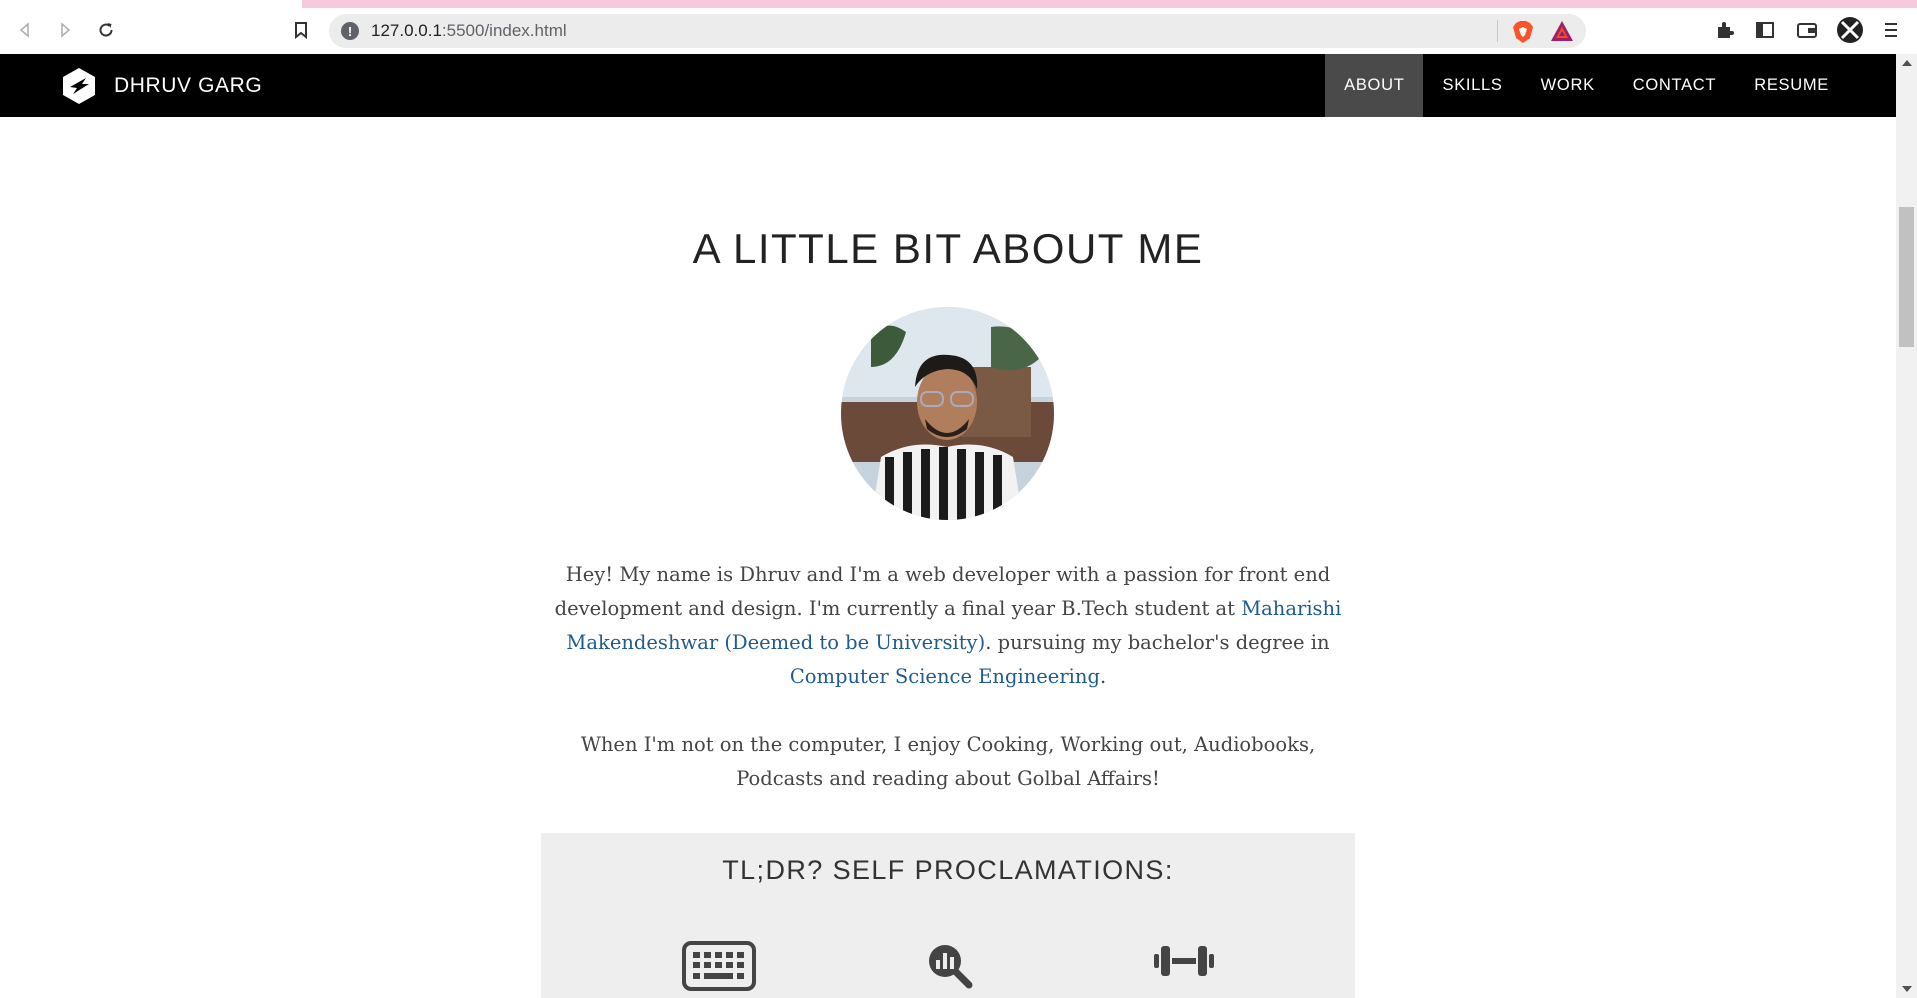  Describe the element at coordinates (1907, 989) in the screenshot. I see `scroll-down-arrow-icon` at that location.